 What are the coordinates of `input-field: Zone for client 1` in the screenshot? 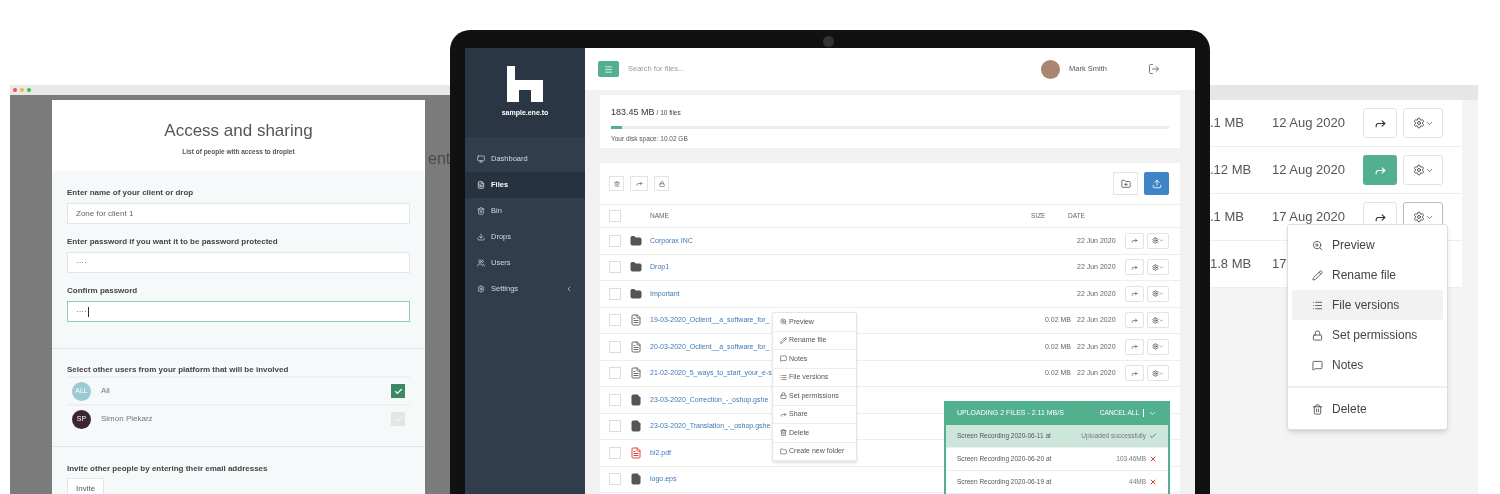 It's located at (238, 213).